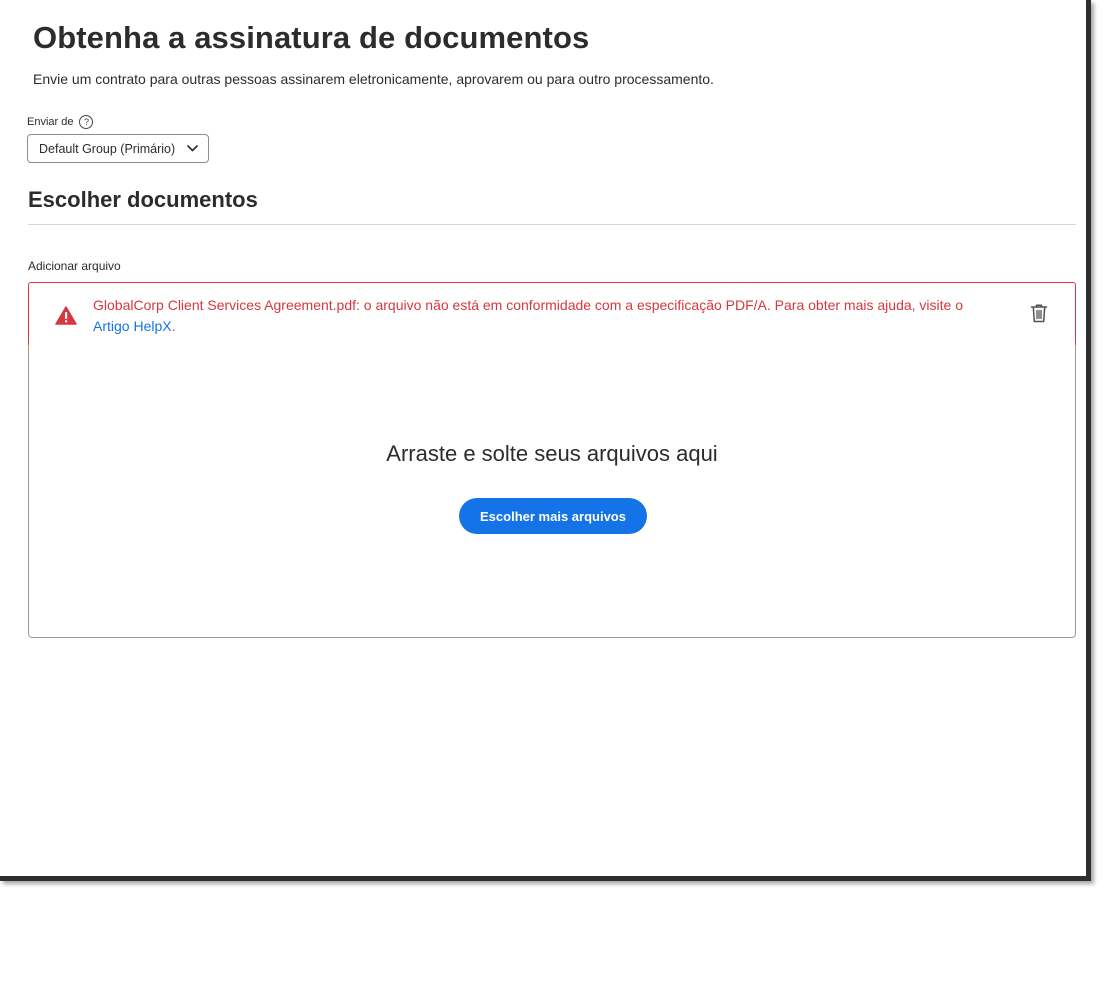  I want to click on helpx-article-link: Artigo HelpX, so click(132, 326).